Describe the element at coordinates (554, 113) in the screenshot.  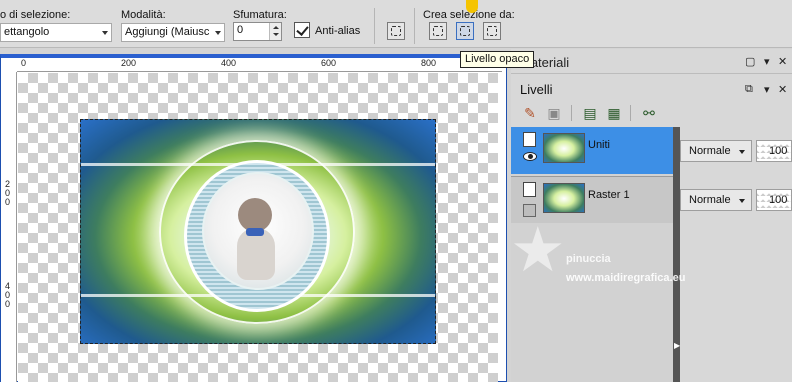
I see `layer-mask-icon: ▣` at that location.